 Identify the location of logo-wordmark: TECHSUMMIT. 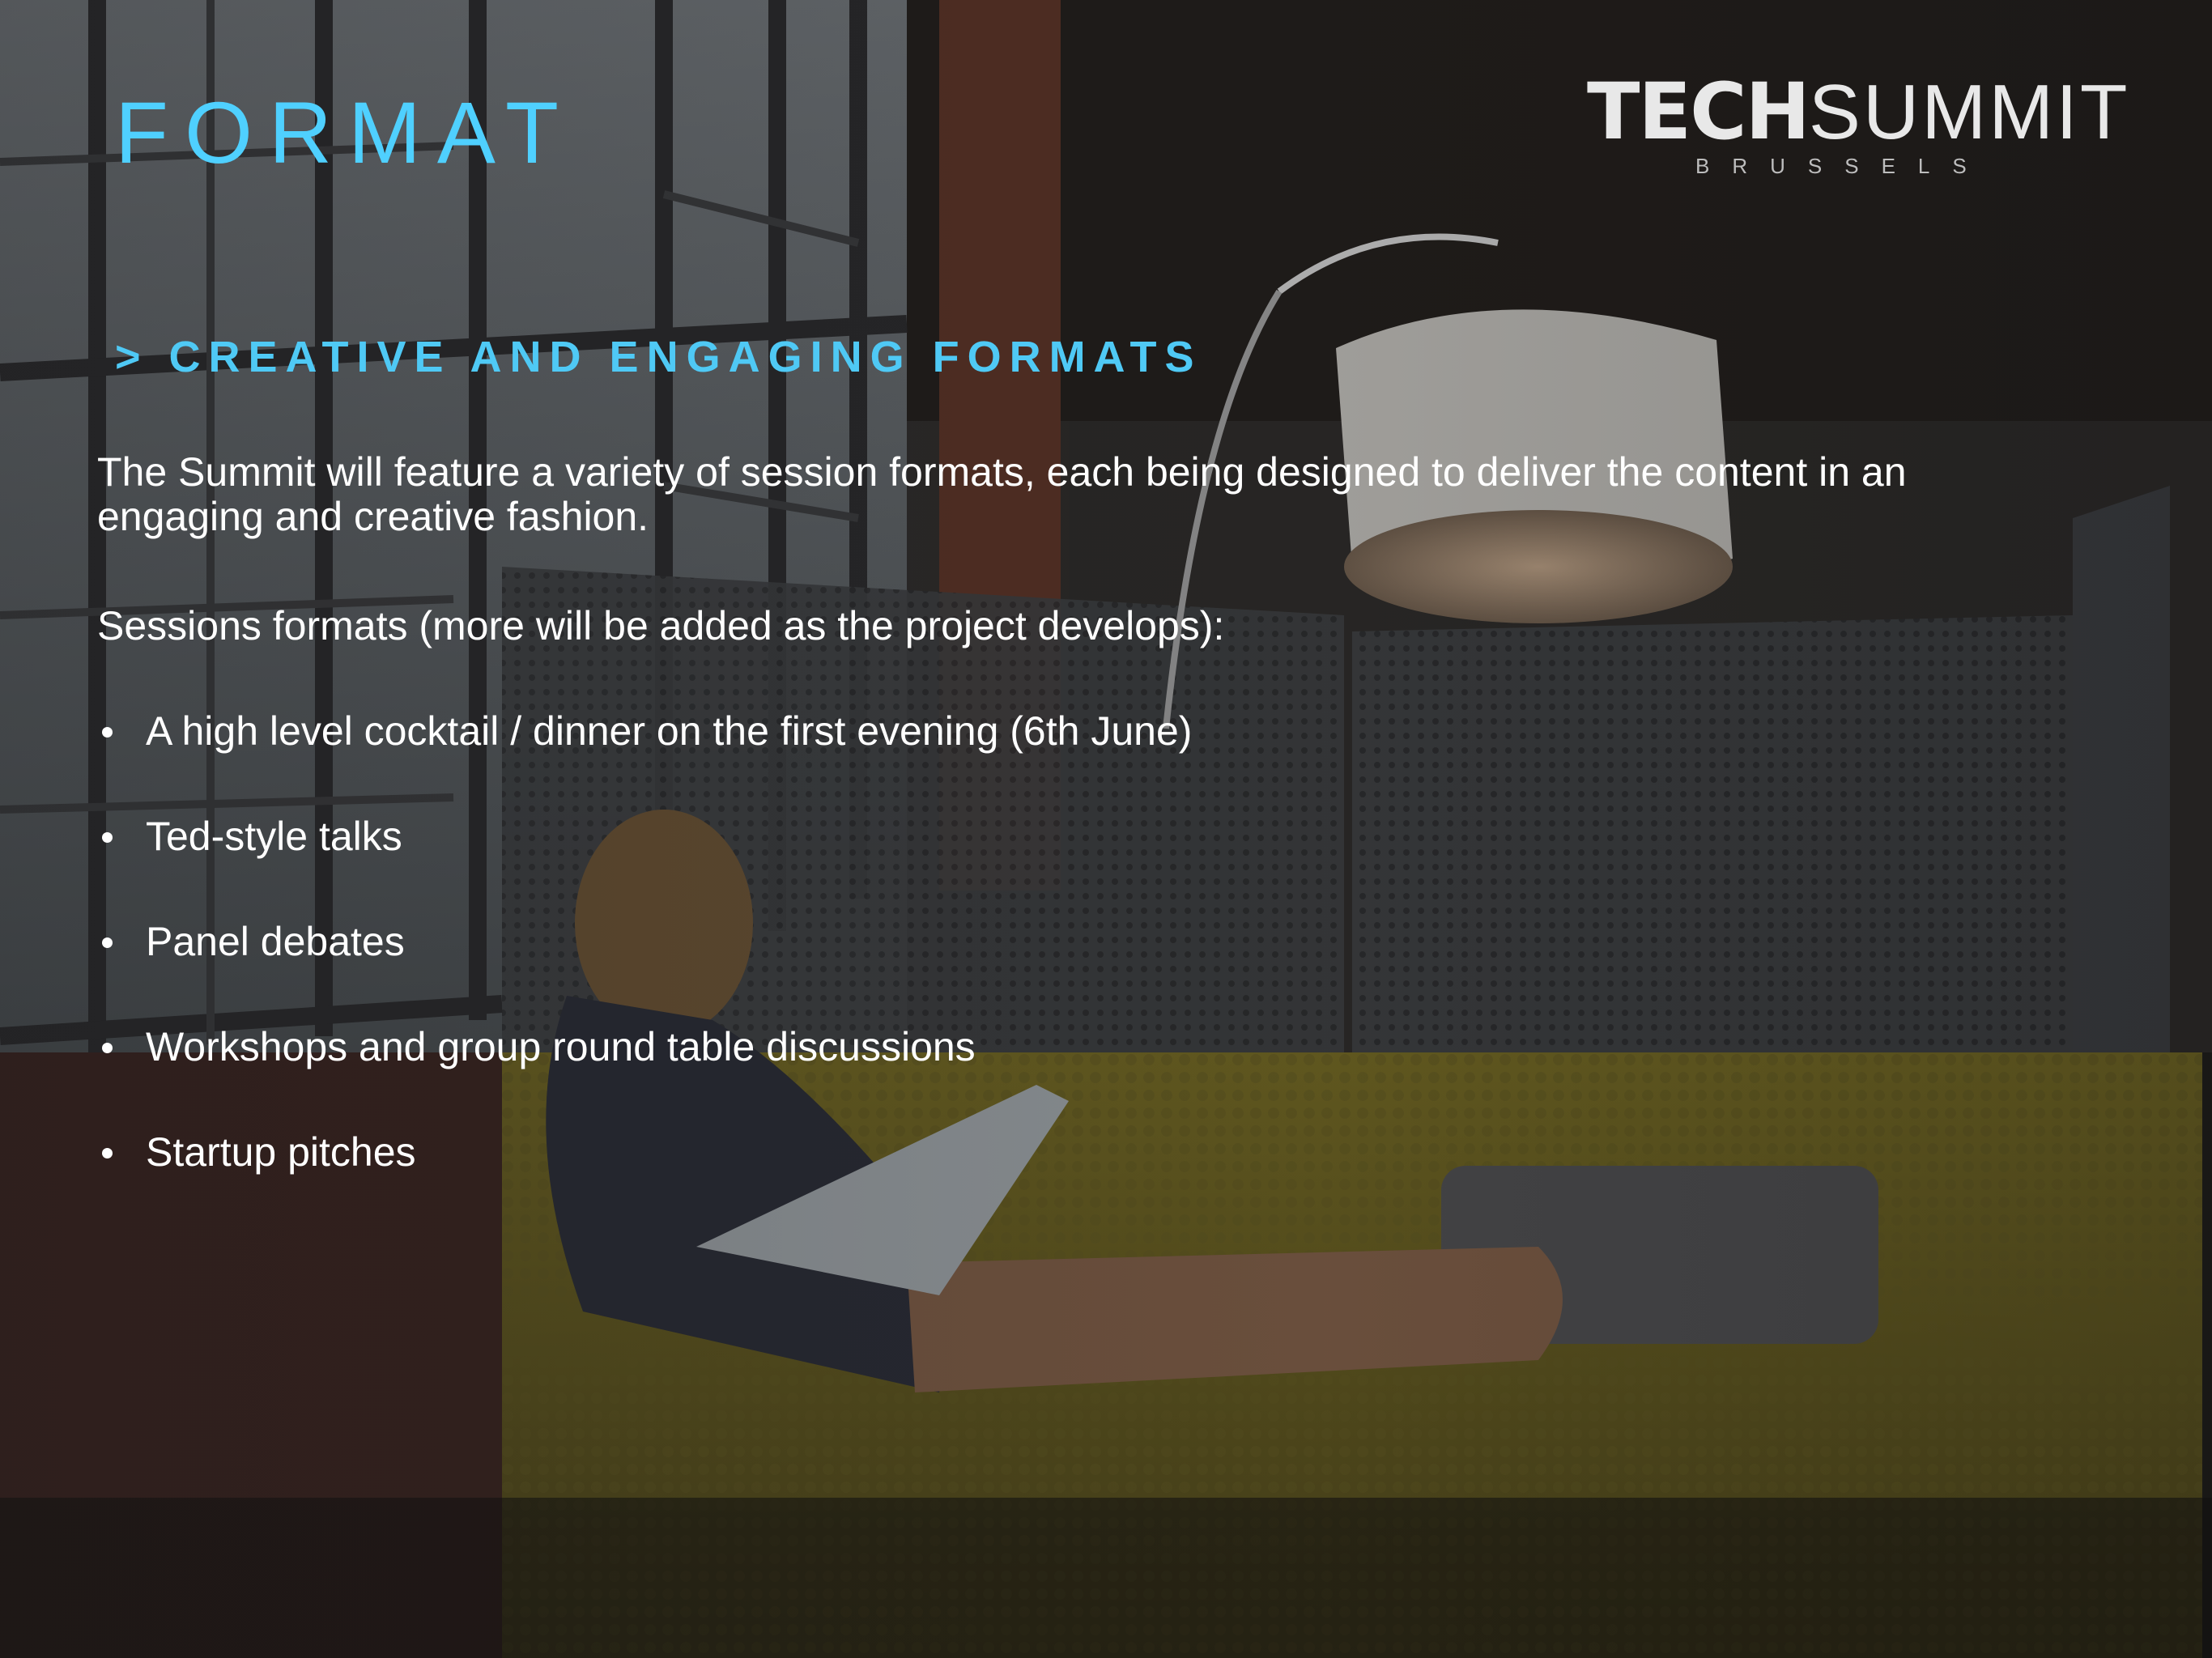
(1858, 112).